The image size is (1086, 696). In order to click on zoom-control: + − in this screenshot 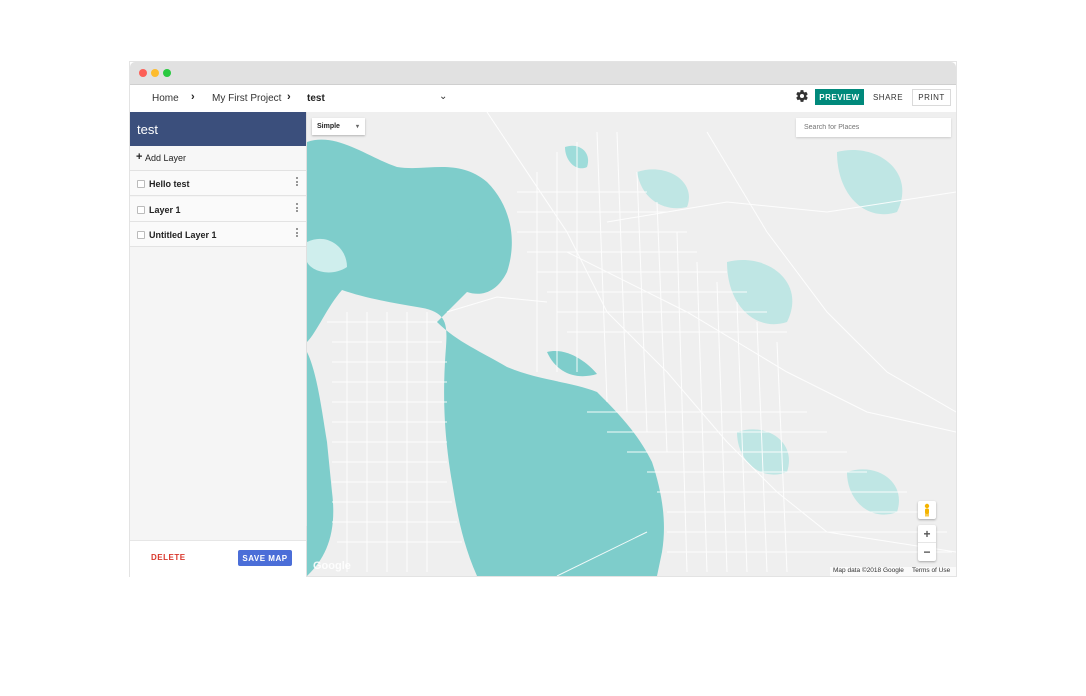, I will do `click(927, 543)`.